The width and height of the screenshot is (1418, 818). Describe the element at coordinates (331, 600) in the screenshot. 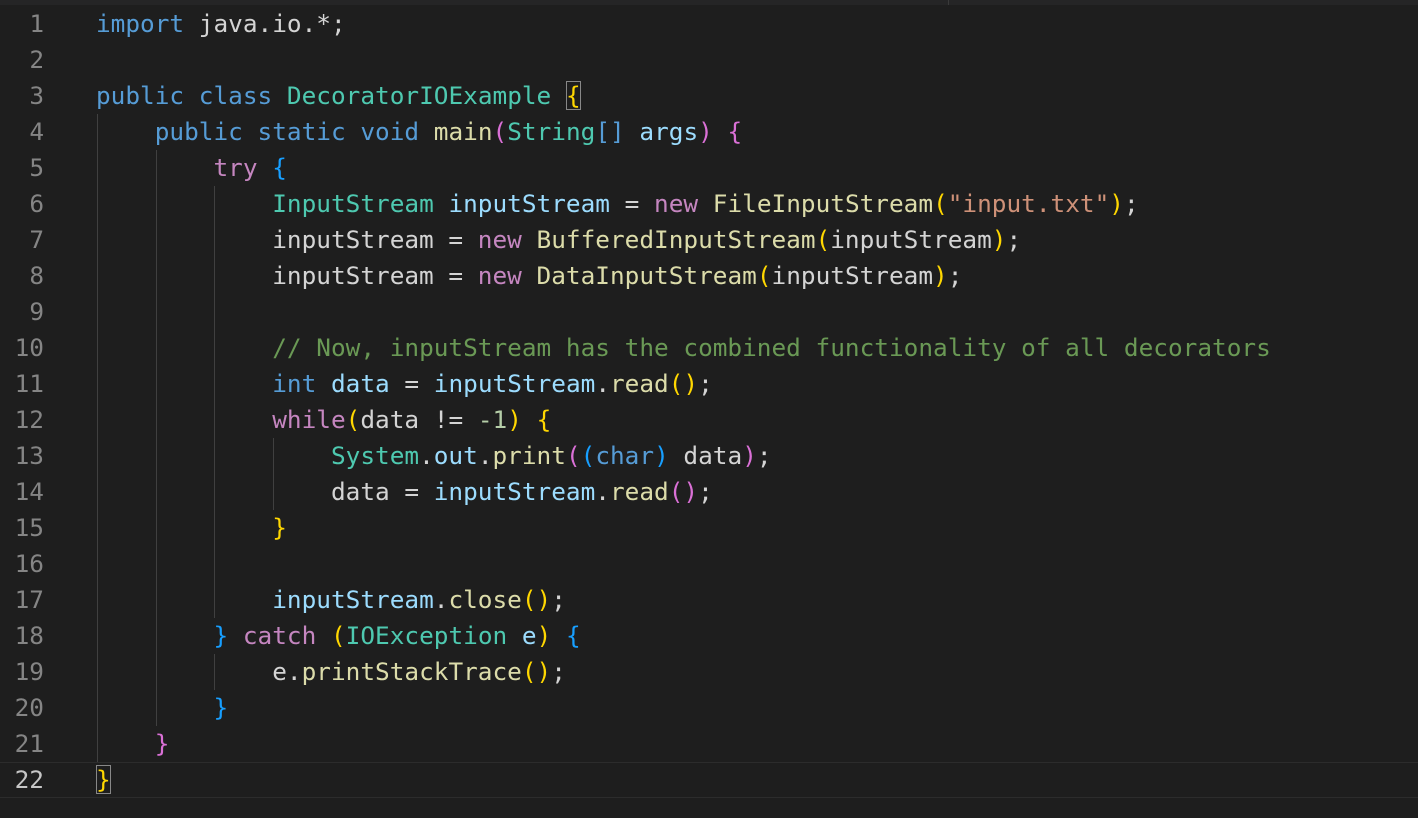

I see `line-code: inputStream.close();` at that location.